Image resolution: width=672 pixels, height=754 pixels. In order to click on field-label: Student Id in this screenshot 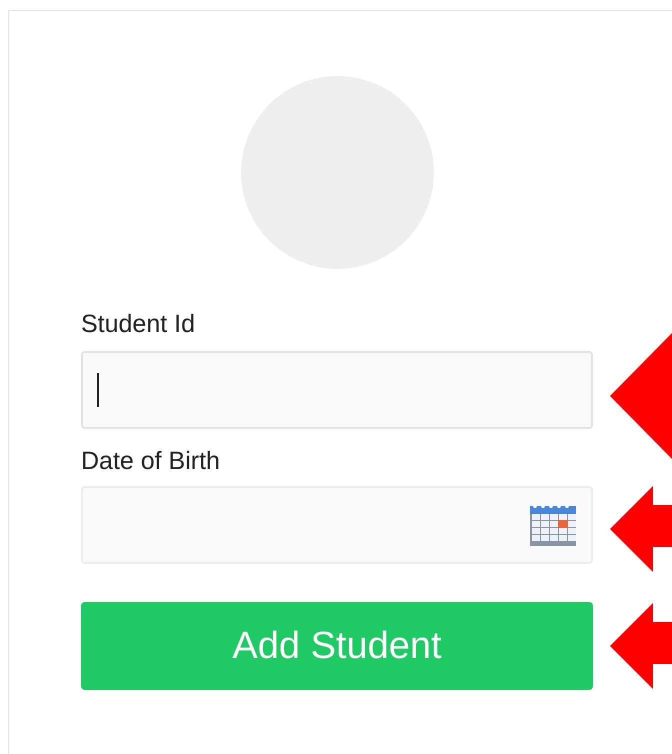, I will do `click(138, 324)`.